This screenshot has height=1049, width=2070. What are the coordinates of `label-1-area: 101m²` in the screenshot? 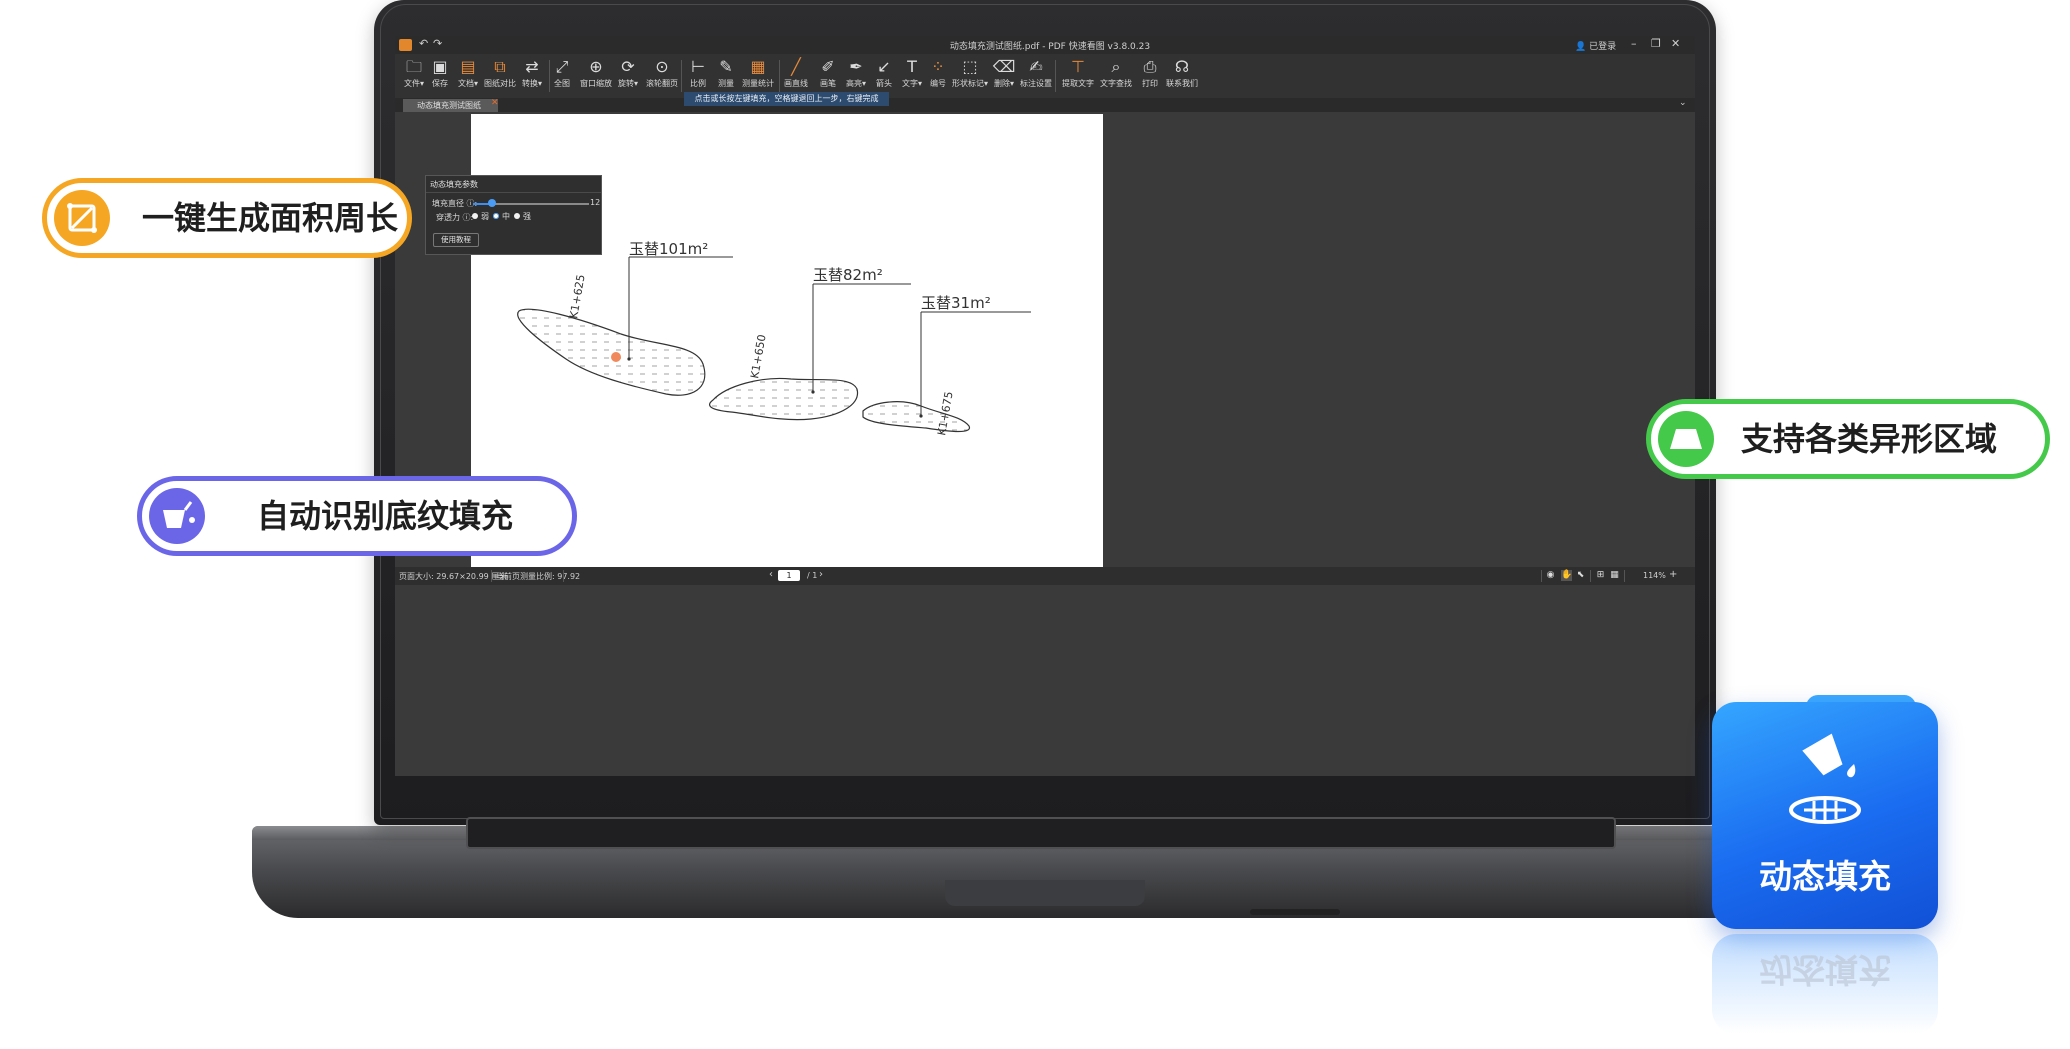 It's located at (683, 249).